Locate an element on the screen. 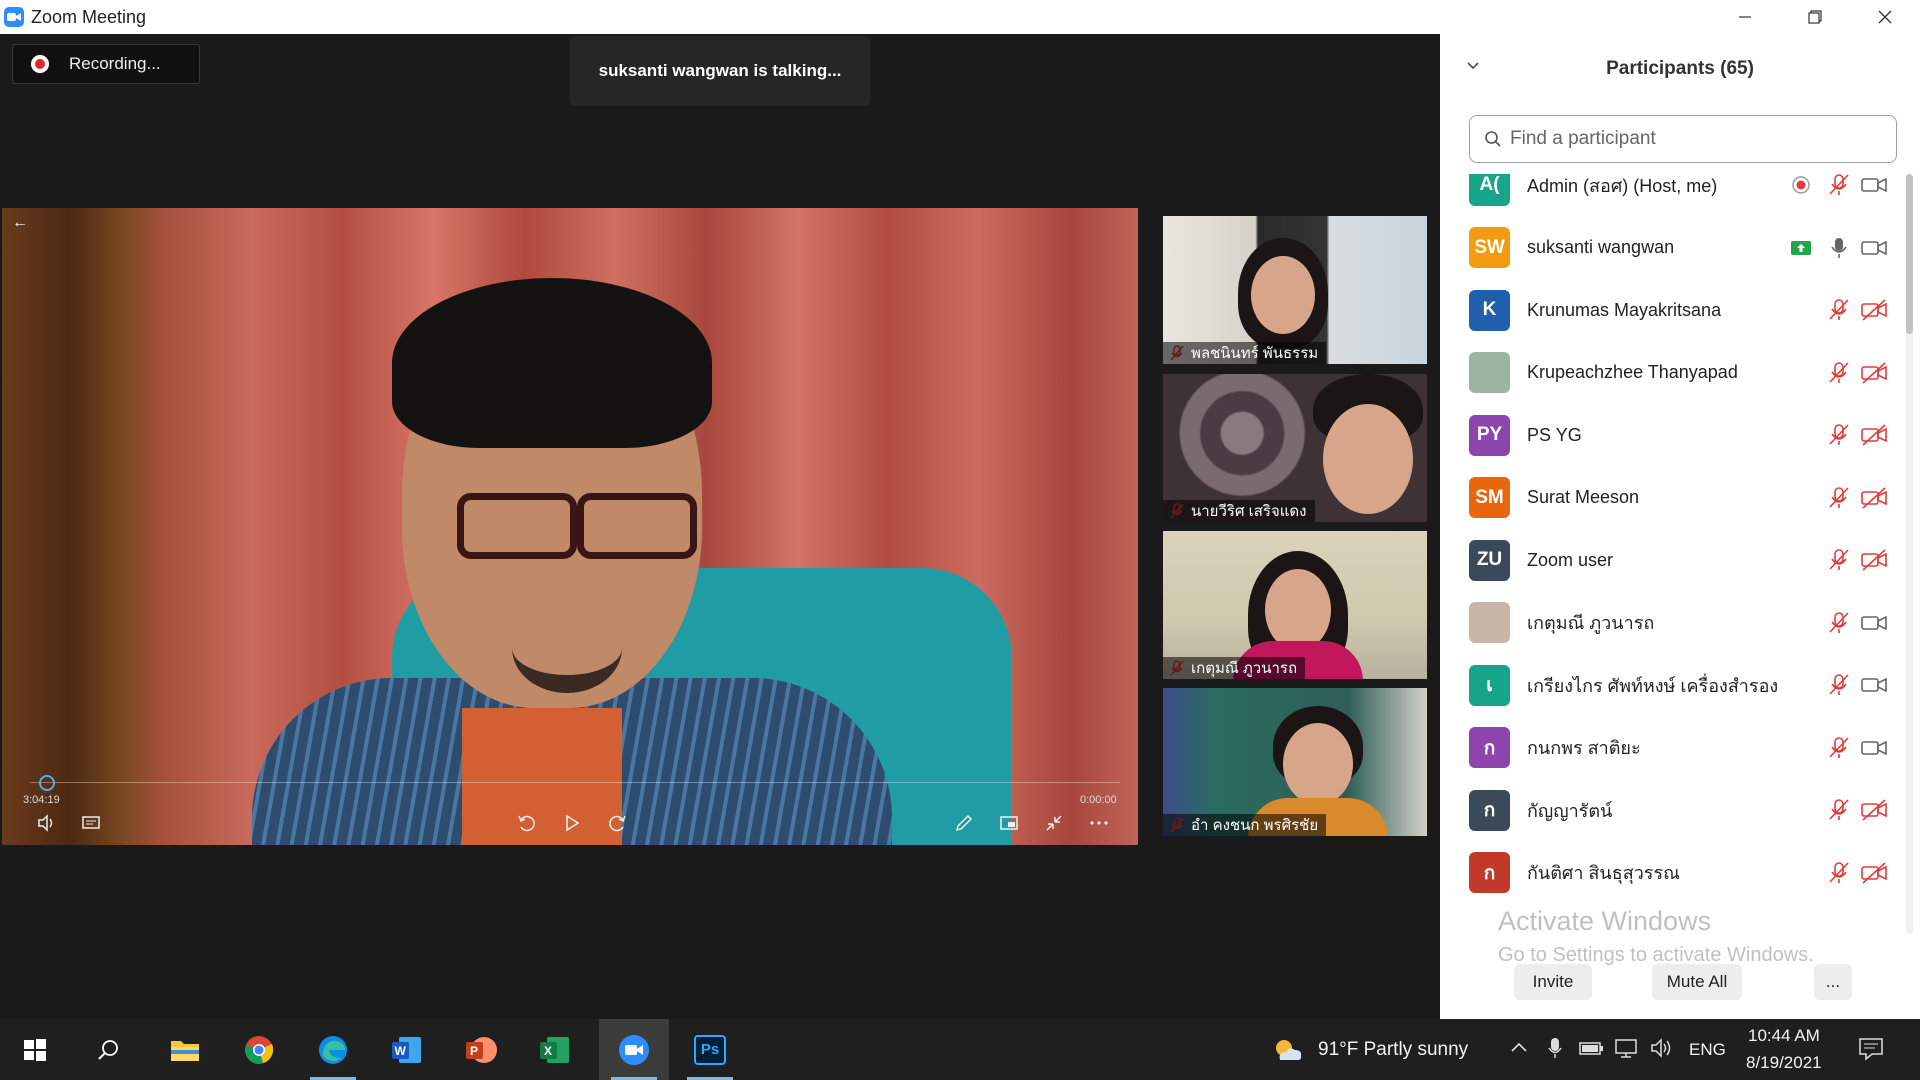 This screenshot has width=1920, height=1080. participant-row: ก กัญญารัตน์ is located at coordinates (1670, 810).